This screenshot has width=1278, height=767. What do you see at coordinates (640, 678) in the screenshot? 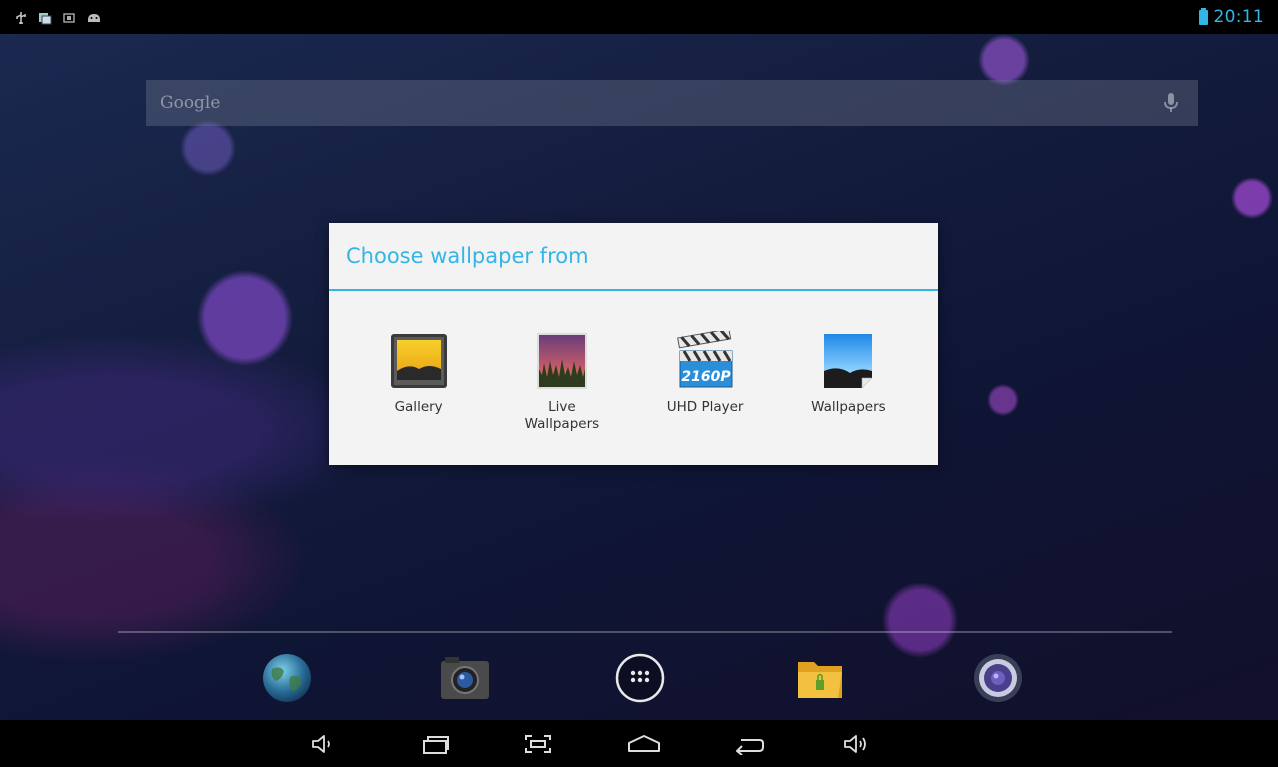
I see `app-drawer-icon` at bounding box center [640, 678].